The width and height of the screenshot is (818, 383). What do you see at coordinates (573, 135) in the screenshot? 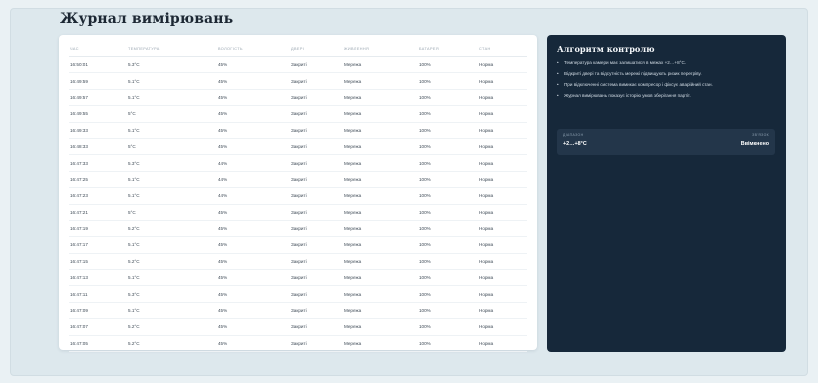
I see `range-label: Діапазон` at bounding box center [573, 135].